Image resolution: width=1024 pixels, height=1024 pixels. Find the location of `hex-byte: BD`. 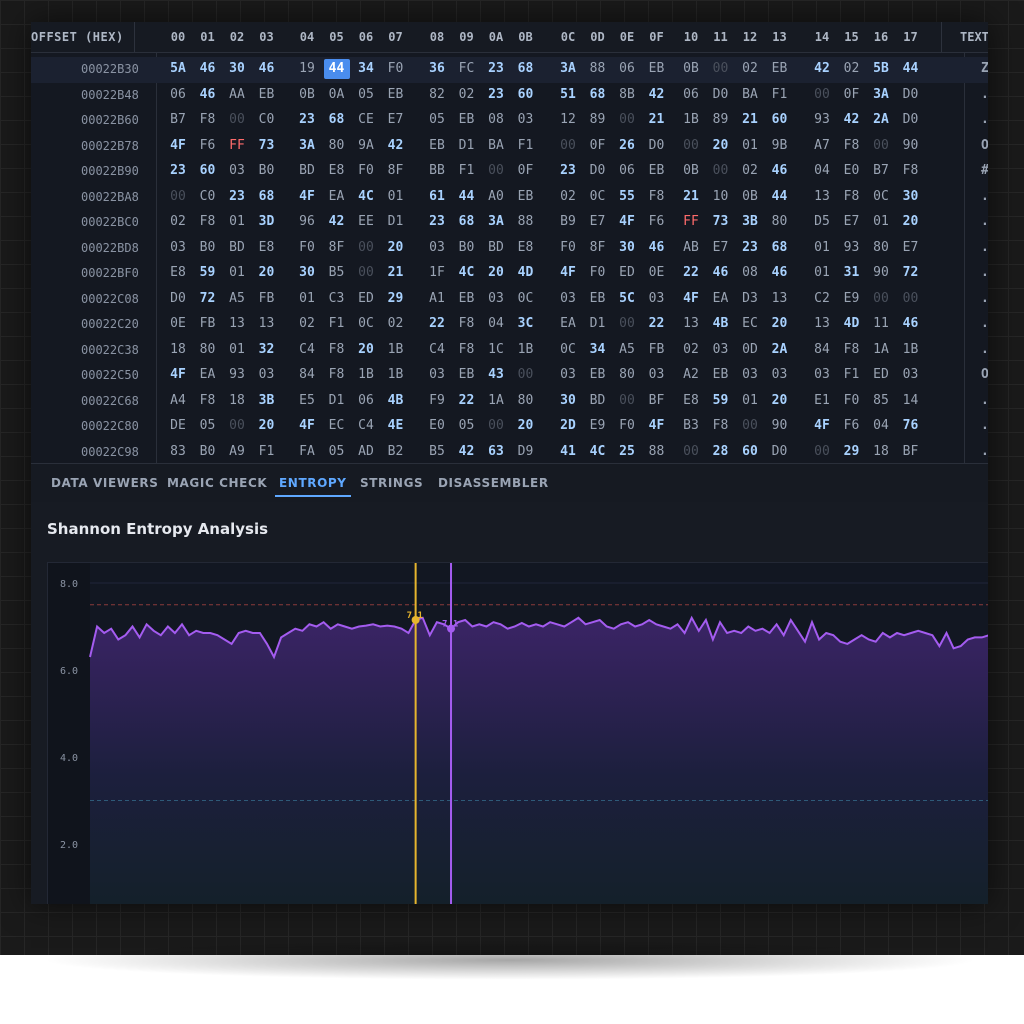

hex-byte: BD is located at coordinates (496, 247).